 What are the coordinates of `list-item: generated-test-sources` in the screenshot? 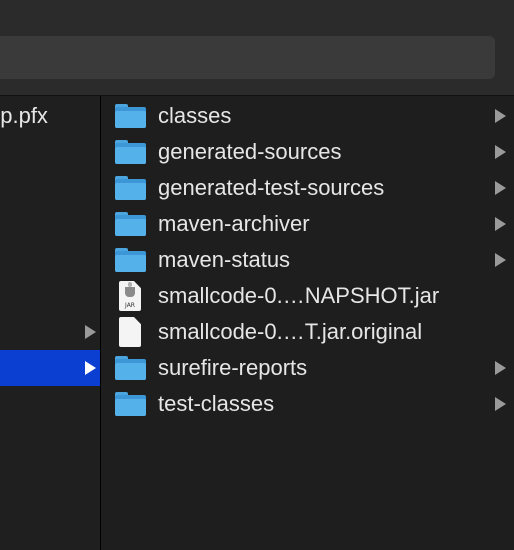 It's located at (307, 188).